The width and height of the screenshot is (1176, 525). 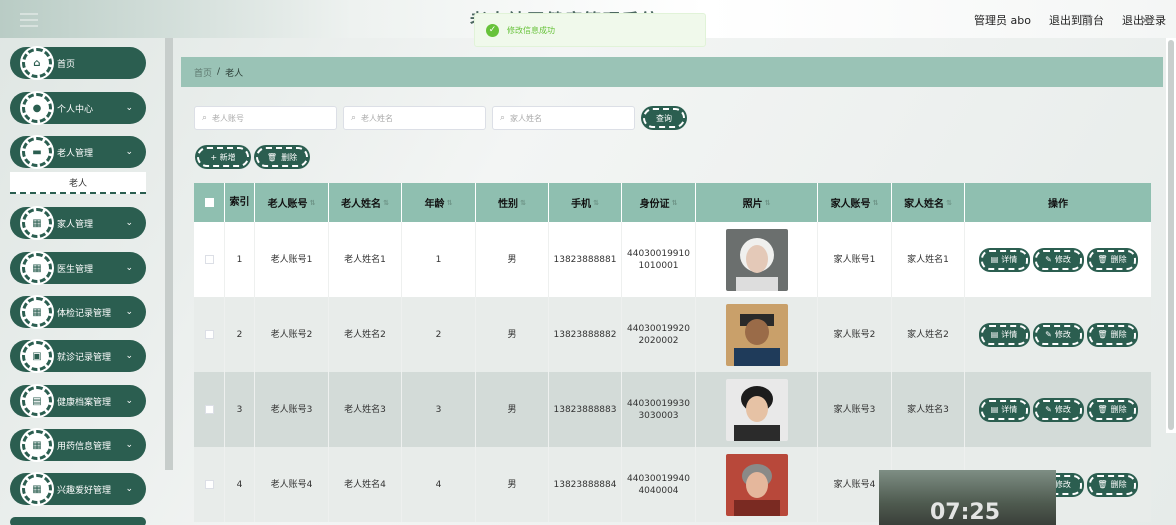 I want to click on sidebar-item-label: 个人中心, so click(x=75, y=109).